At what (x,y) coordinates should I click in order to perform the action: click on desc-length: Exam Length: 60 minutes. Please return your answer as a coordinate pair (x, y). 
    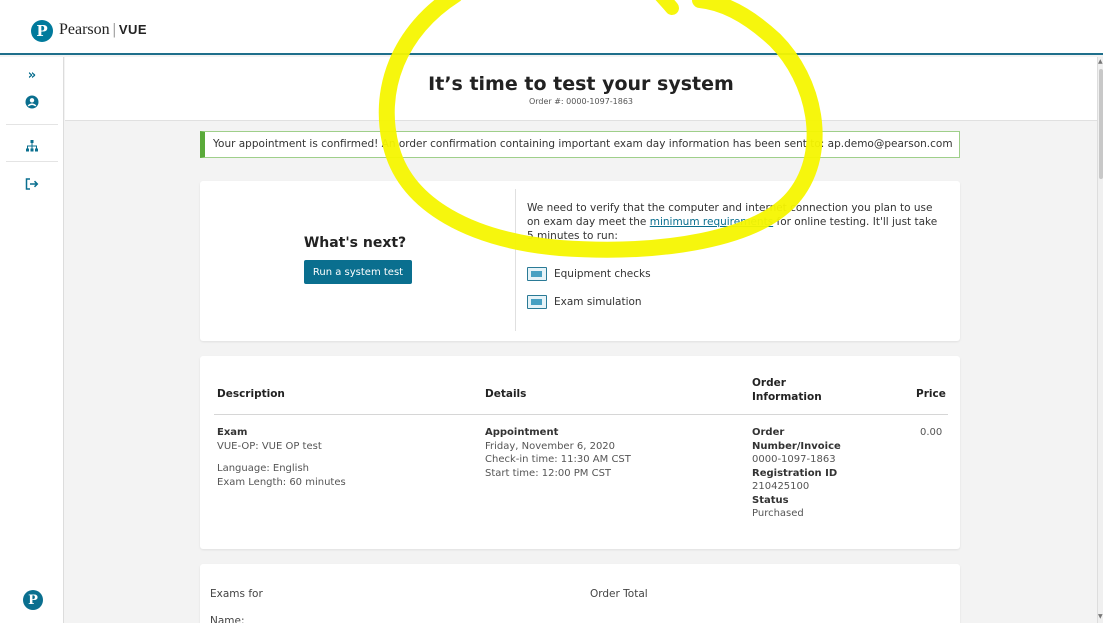
    Looking at the image, I should click on (281, 482).